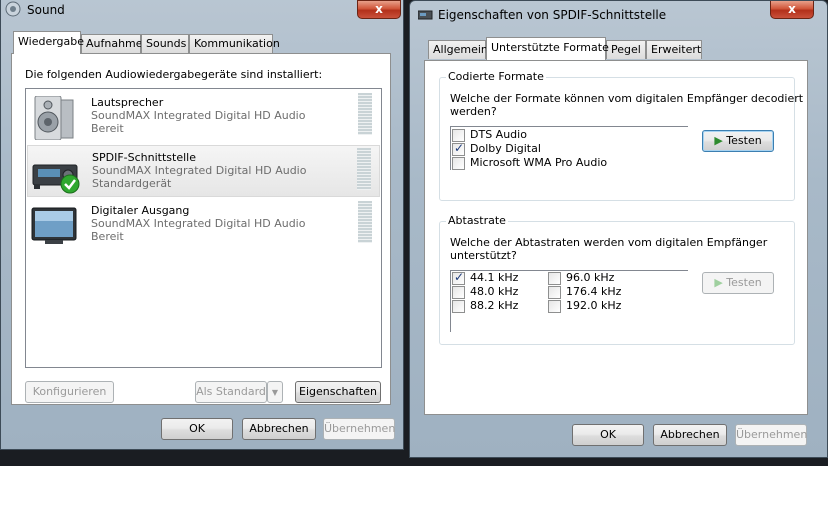 Image resolution: width=828 pixels, height=513 pixels. Describe the element at coordinates (51, 41) in the screenshot. I see `tab-label: Wiedergabe` at that location.